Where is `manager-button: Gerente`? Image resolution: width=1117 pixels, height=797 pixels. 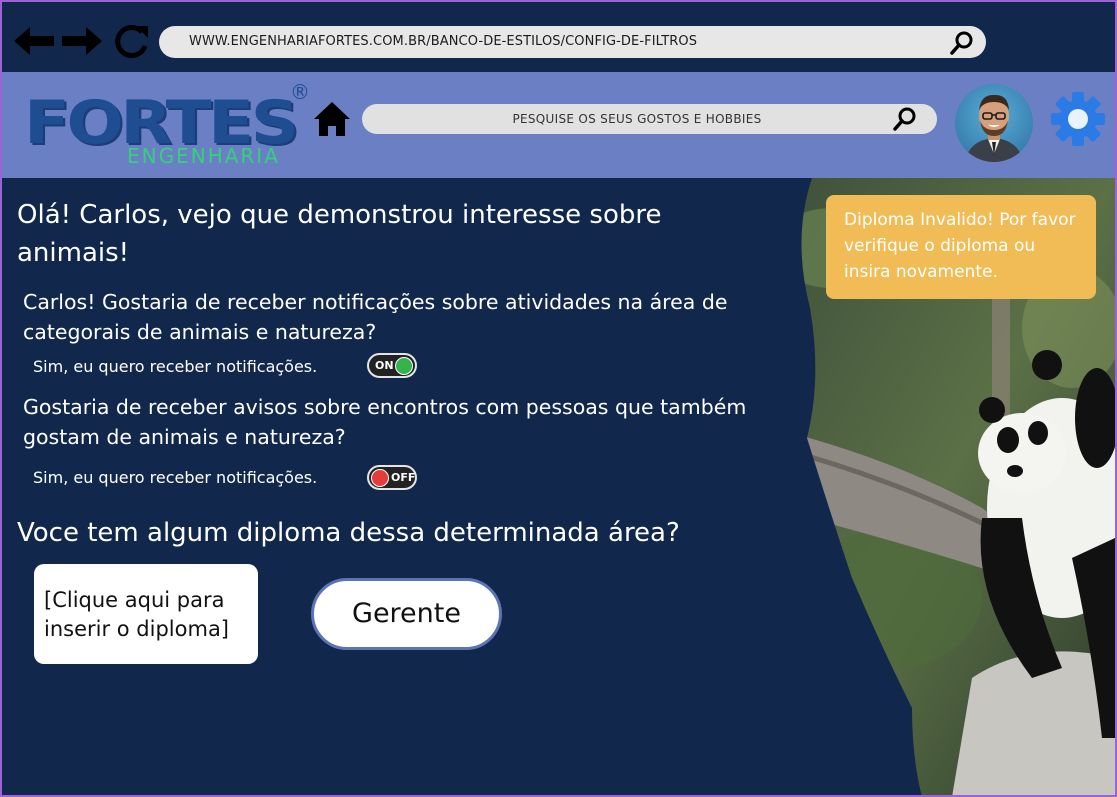
manager-button: Gerente is located at coordinates (406, 614).